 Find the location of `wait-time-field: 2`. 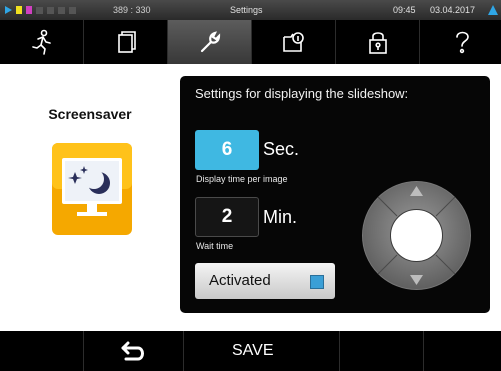

wait-time-field: 2 is located at coordinates (227, 217).